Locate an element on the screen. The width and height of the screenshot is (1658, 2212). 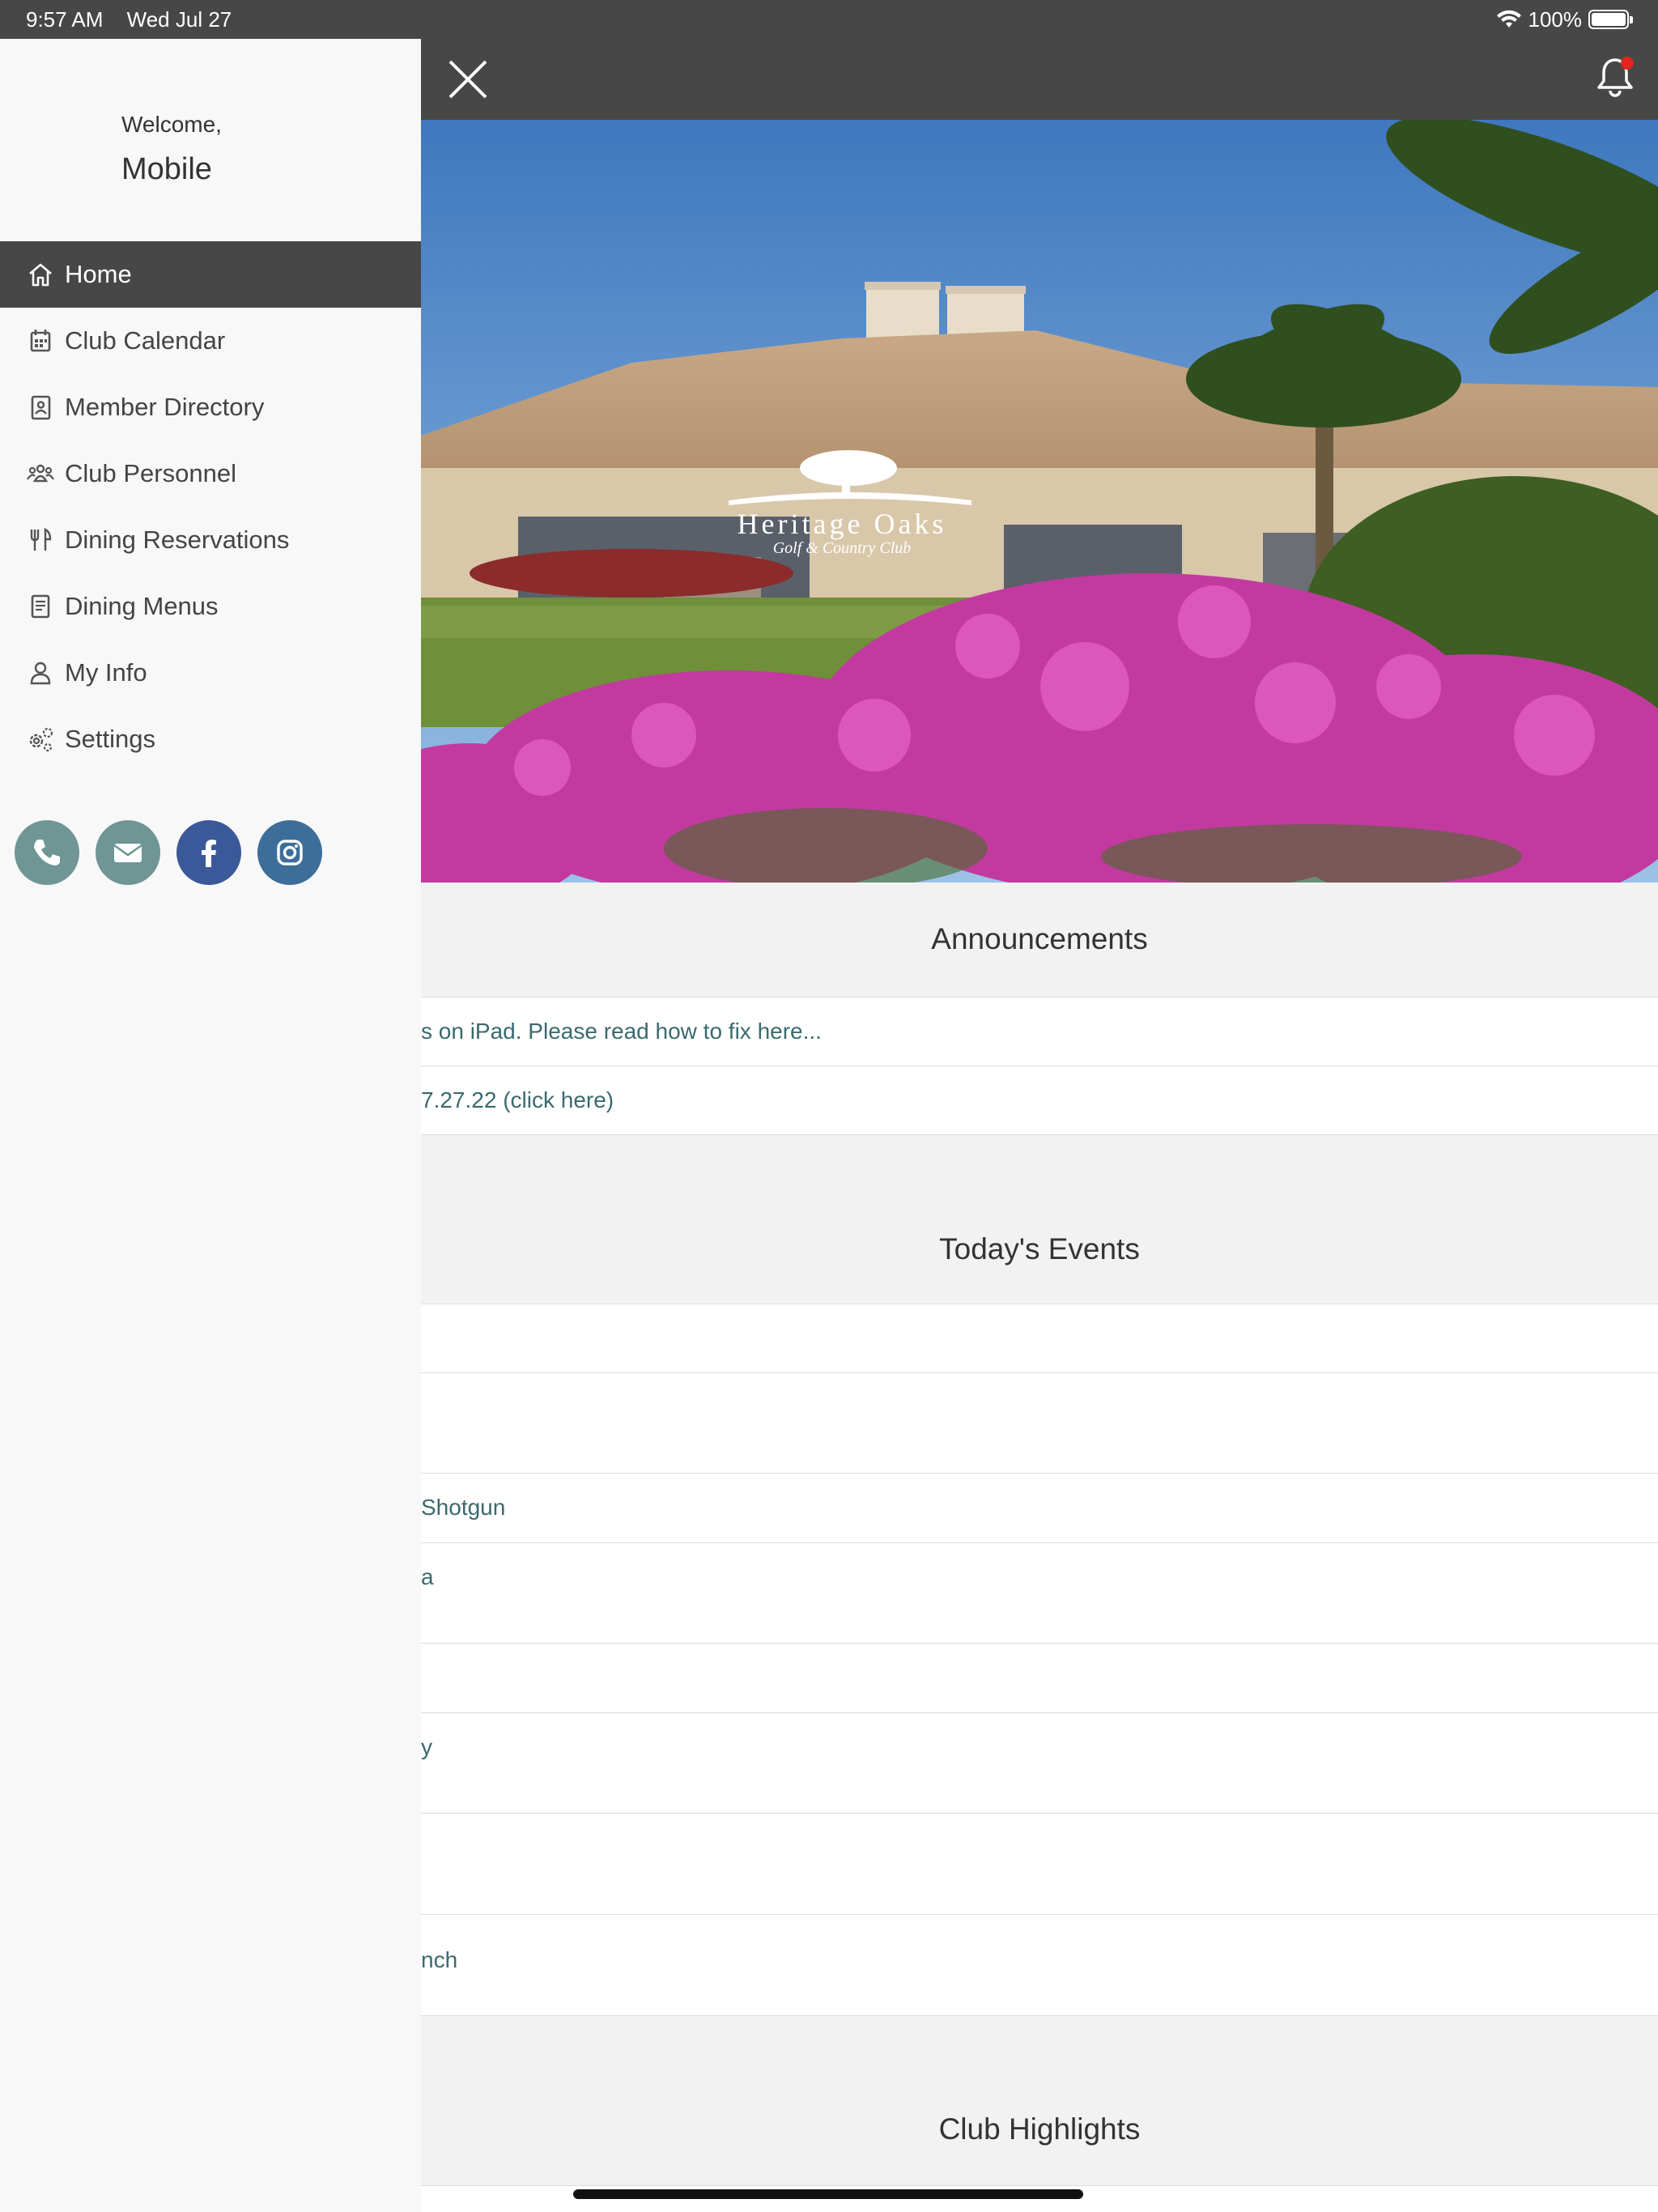
sidebar-item-dining-menus: Dining Menus is located at coordinates (210, 606).